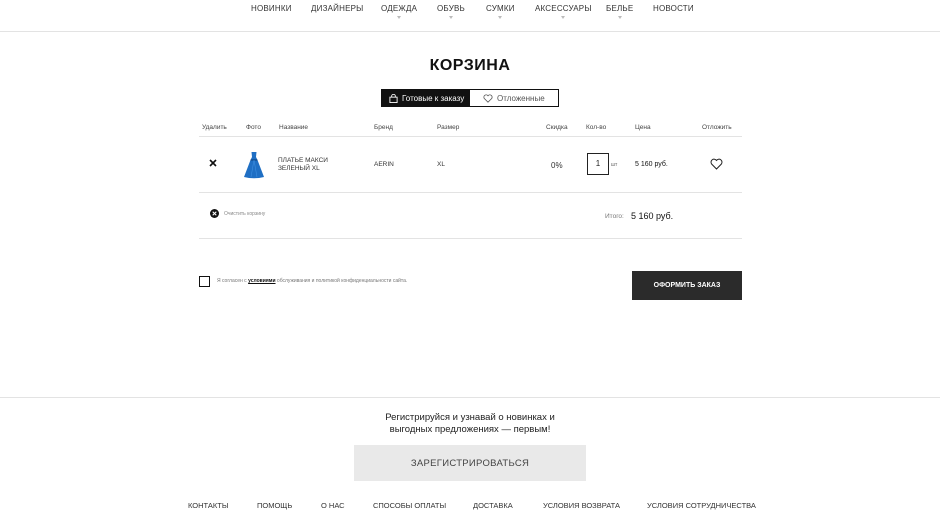 The height and width of the screenshot is (520, 940). What do you see at coordinates (313, 165) in the screenshot?
I see `product-name: ПЛАТЬЕ МАКСИ ЗЕЛЕНЫЙ XL` at bounding box center [313, 165].